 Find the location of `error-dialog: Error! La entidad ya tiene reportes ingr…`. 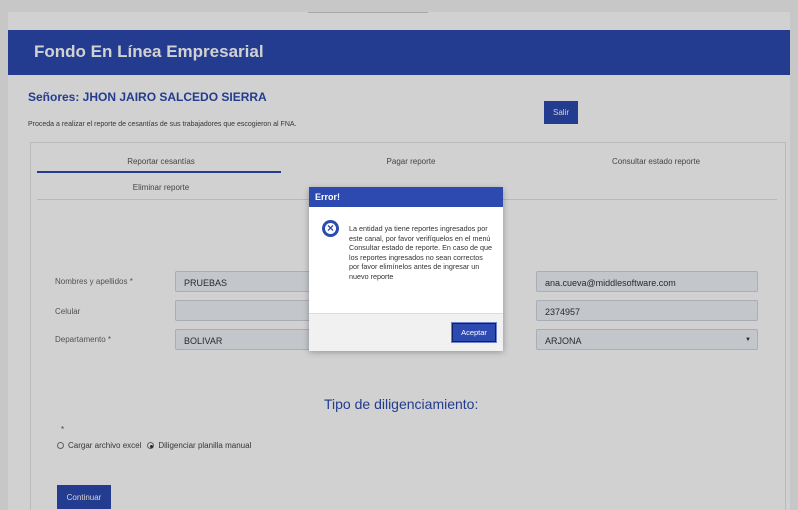

error-dialog: Error! La entidad ya tiene reportes ingr… is located at coordinates (406, 269).